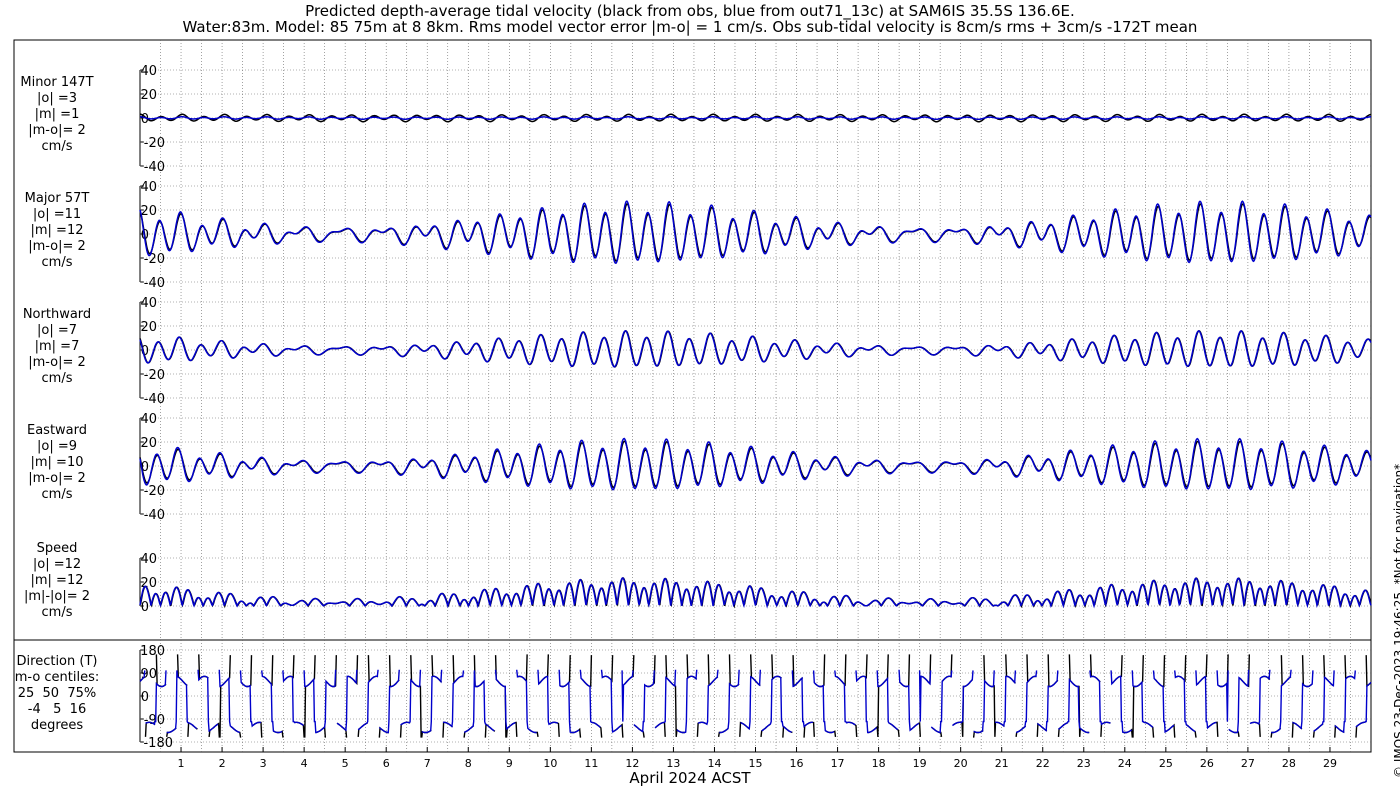 This screenshot has width=1400, height=800. Describe the element at coordinates (57, 709) in the screenshot. I see `panel-label-line: -4 5 16` at that location.